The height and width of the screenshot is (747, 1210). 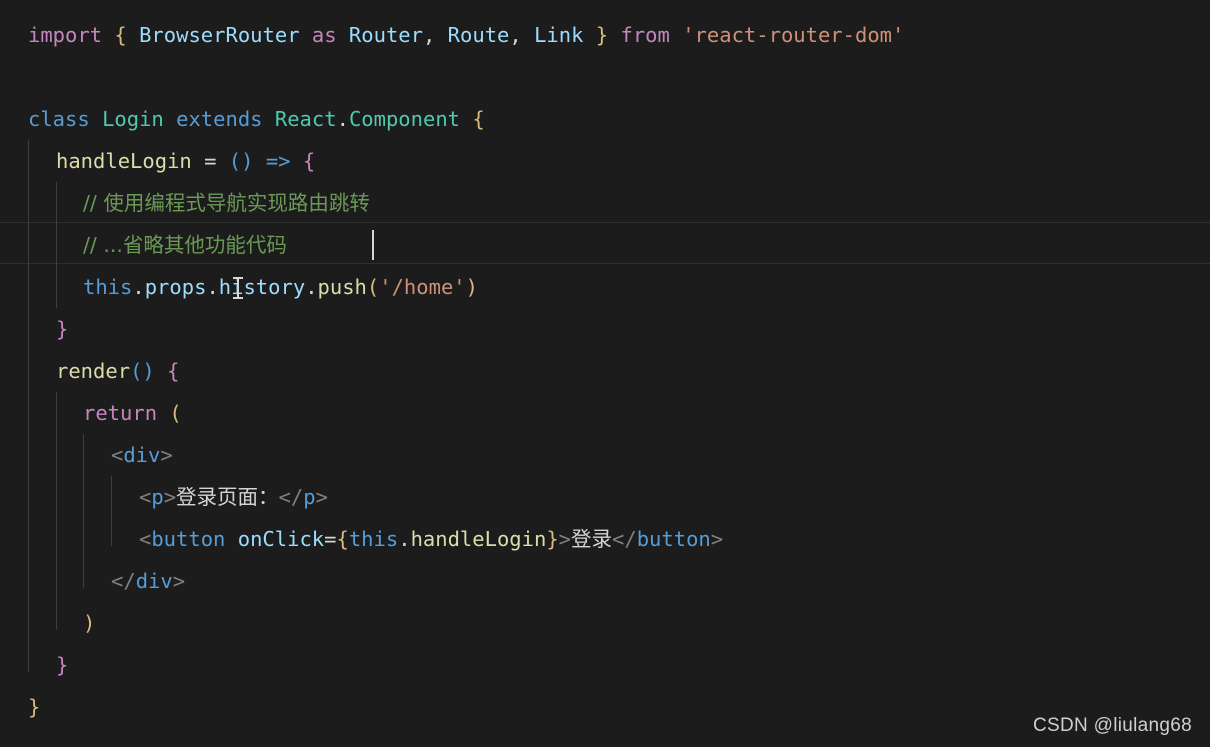 What do you see at coordinates (605, 413) in the screenshot?
I see `code-line-10: return (` at bounding box center [605, 413].